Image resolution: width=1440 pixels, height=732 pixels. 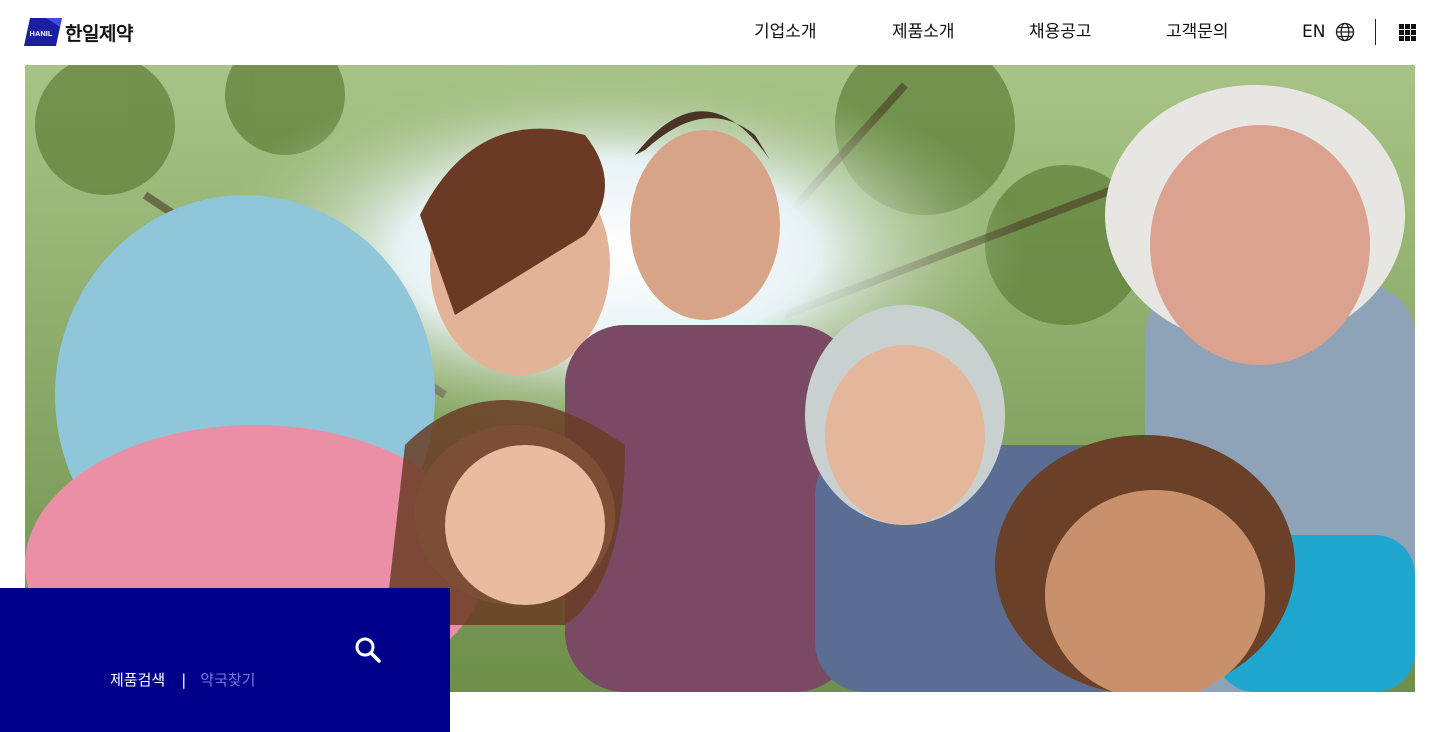 I want to click on site-header: HANIL 한일제약 기업소개 제품소개 채용공고 고객문의 EN, so click(x=720, y=32).